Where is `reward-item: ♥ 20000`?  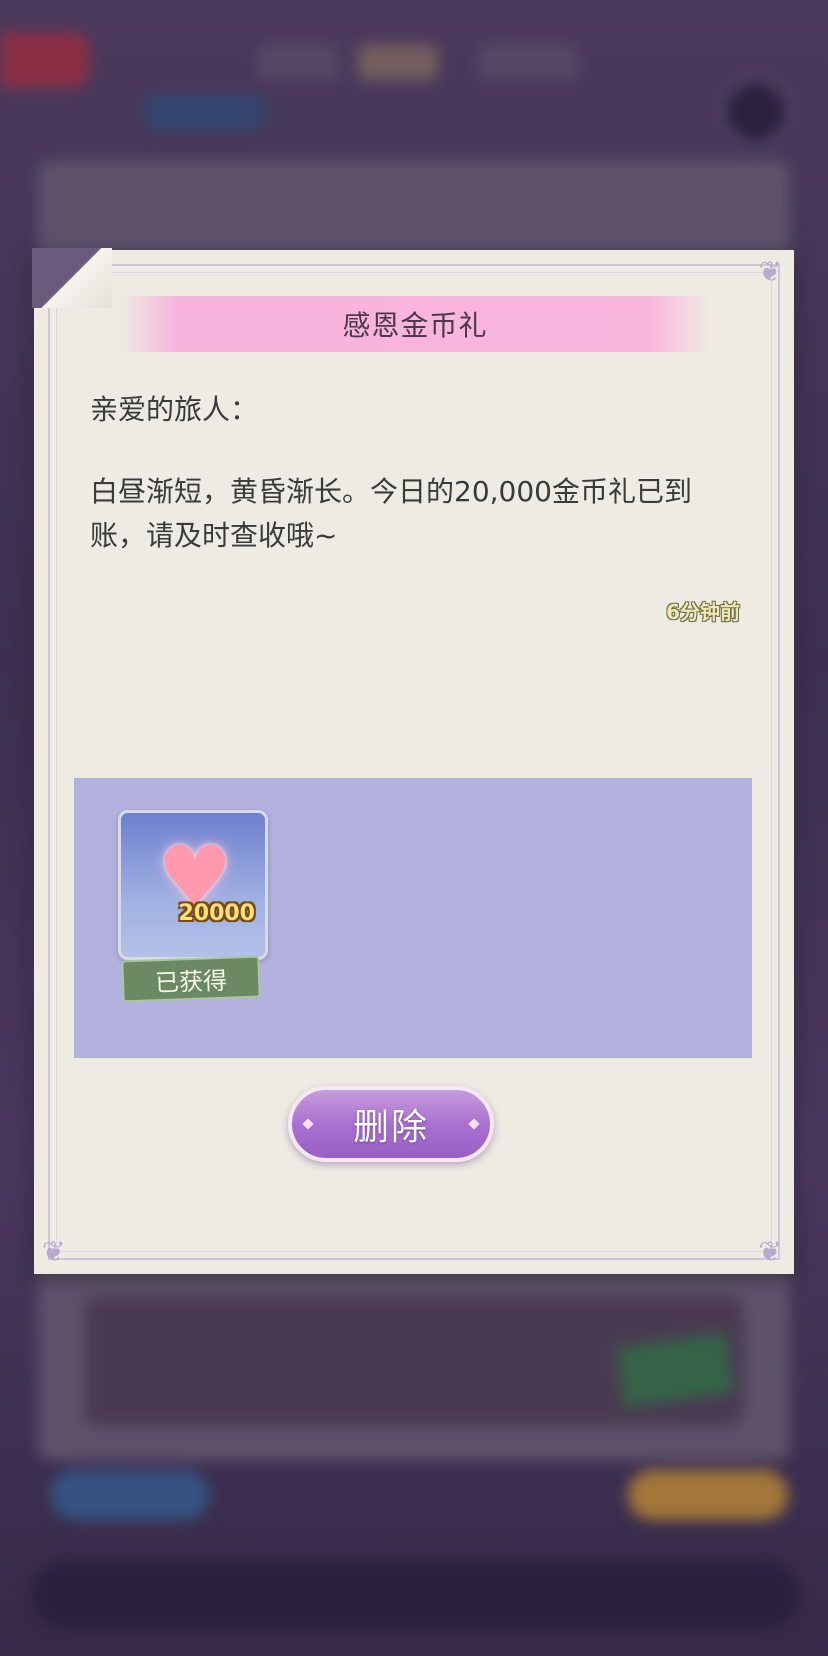
reward-item: ♥ 20000 is located at coordinates (193, 885).